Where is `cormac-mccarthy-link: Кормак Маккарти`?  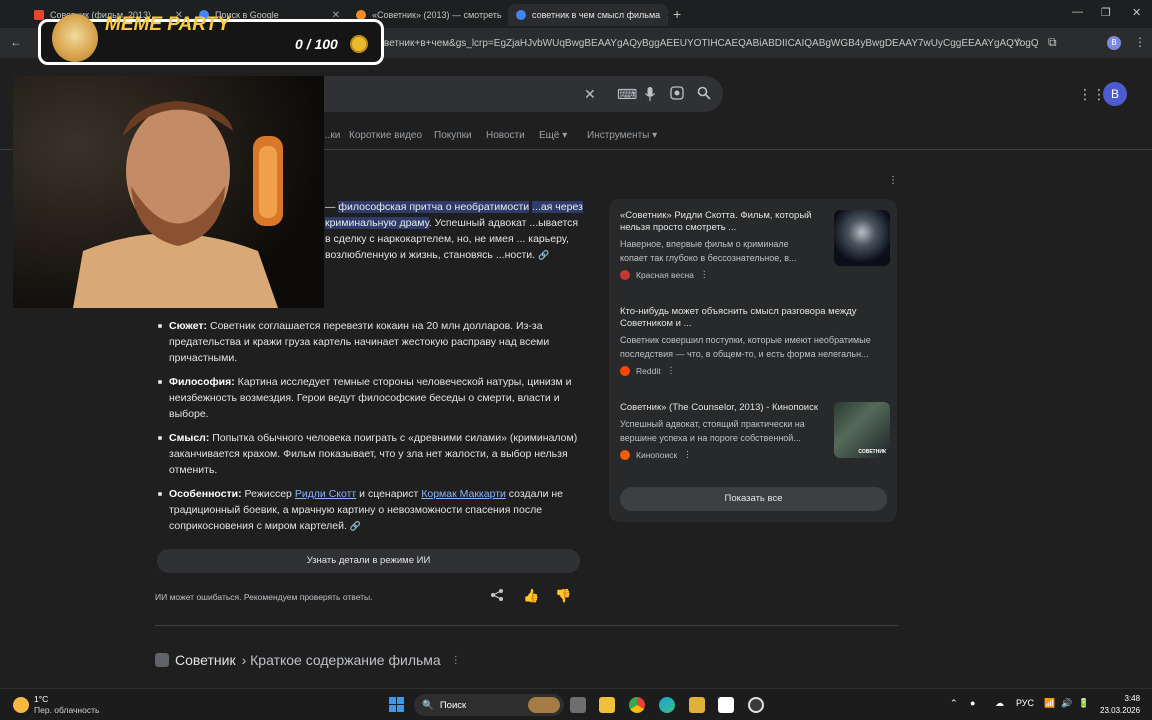 cormac-mccarthy-link: Кормак Маккарти is located at coordinates (463, 494).